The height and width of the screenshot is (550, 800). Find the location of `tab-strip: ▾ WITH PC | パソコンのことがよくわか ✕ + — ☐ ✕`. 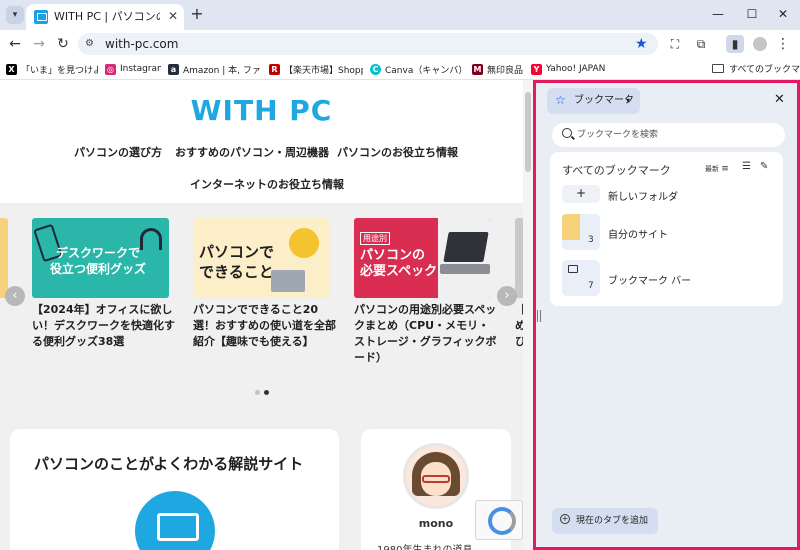

tab-strip: ▾ WITH PC | パソコンのことがよくわか ✕ + — ☐ ✕ is located at coordinates (400, 15).